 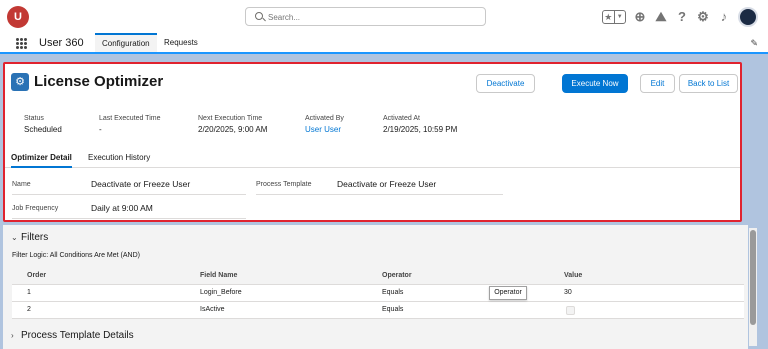 What do you see at coordinates (324, 130) in the screenshot?
I see `activated-by-link: User User` at bounding box center [324, 130].